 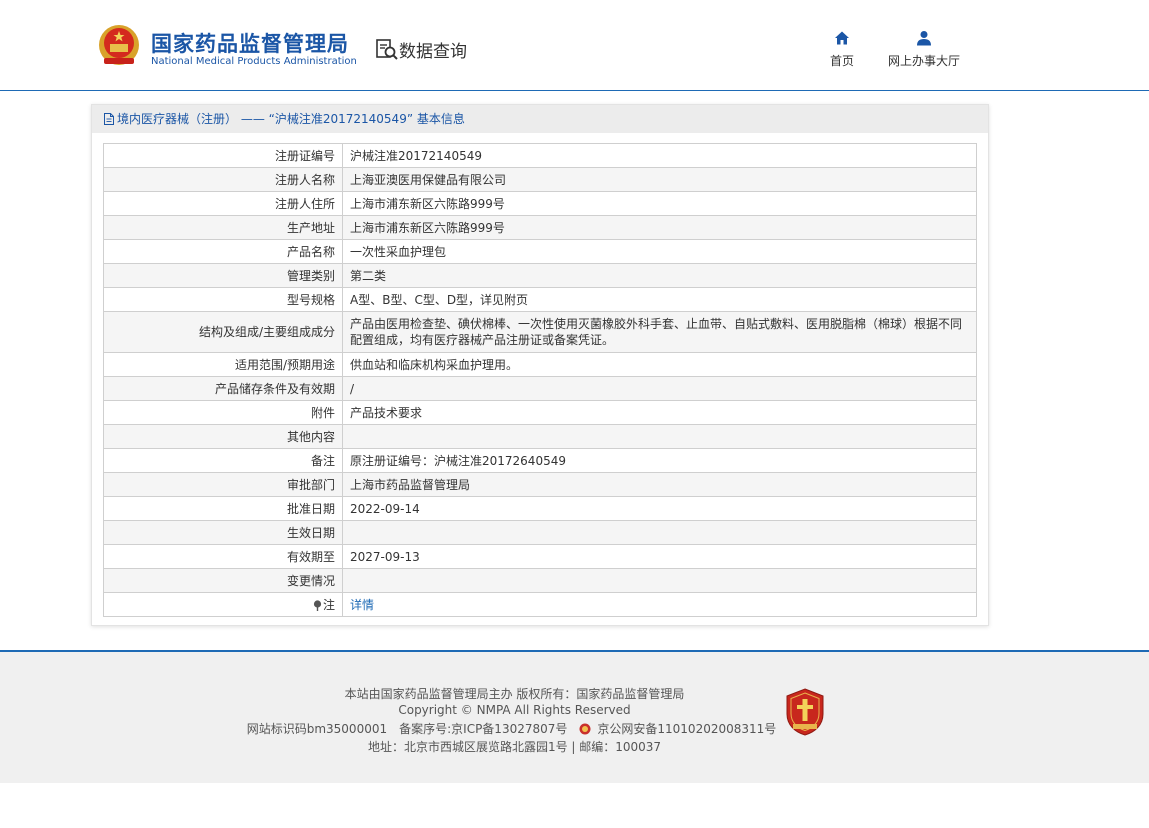 I want to click on table-row: 审批部门 上海市药品监督管理局, so click(x=540, y=484).